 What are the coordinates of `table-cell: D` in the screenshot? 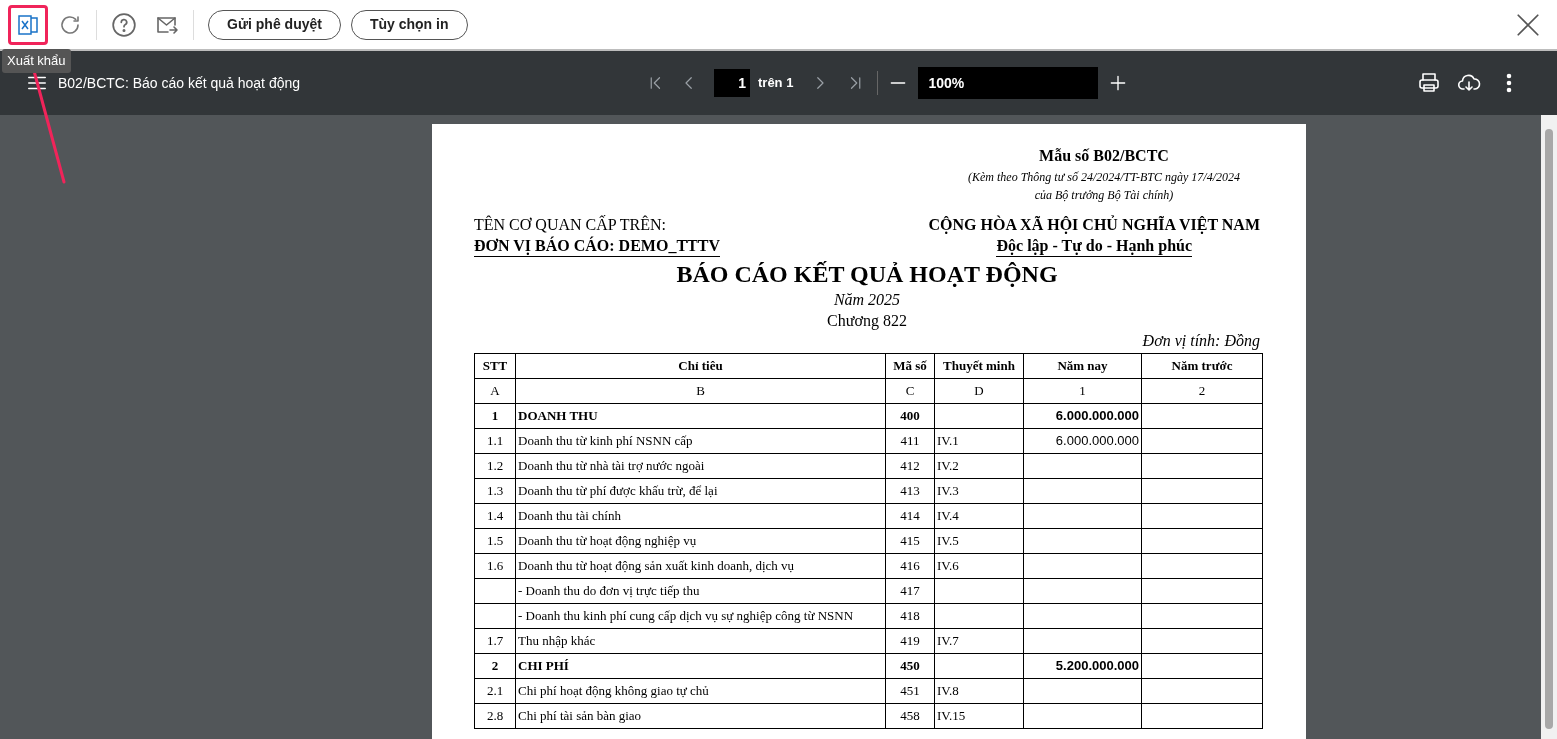 It's located at (979, 391).